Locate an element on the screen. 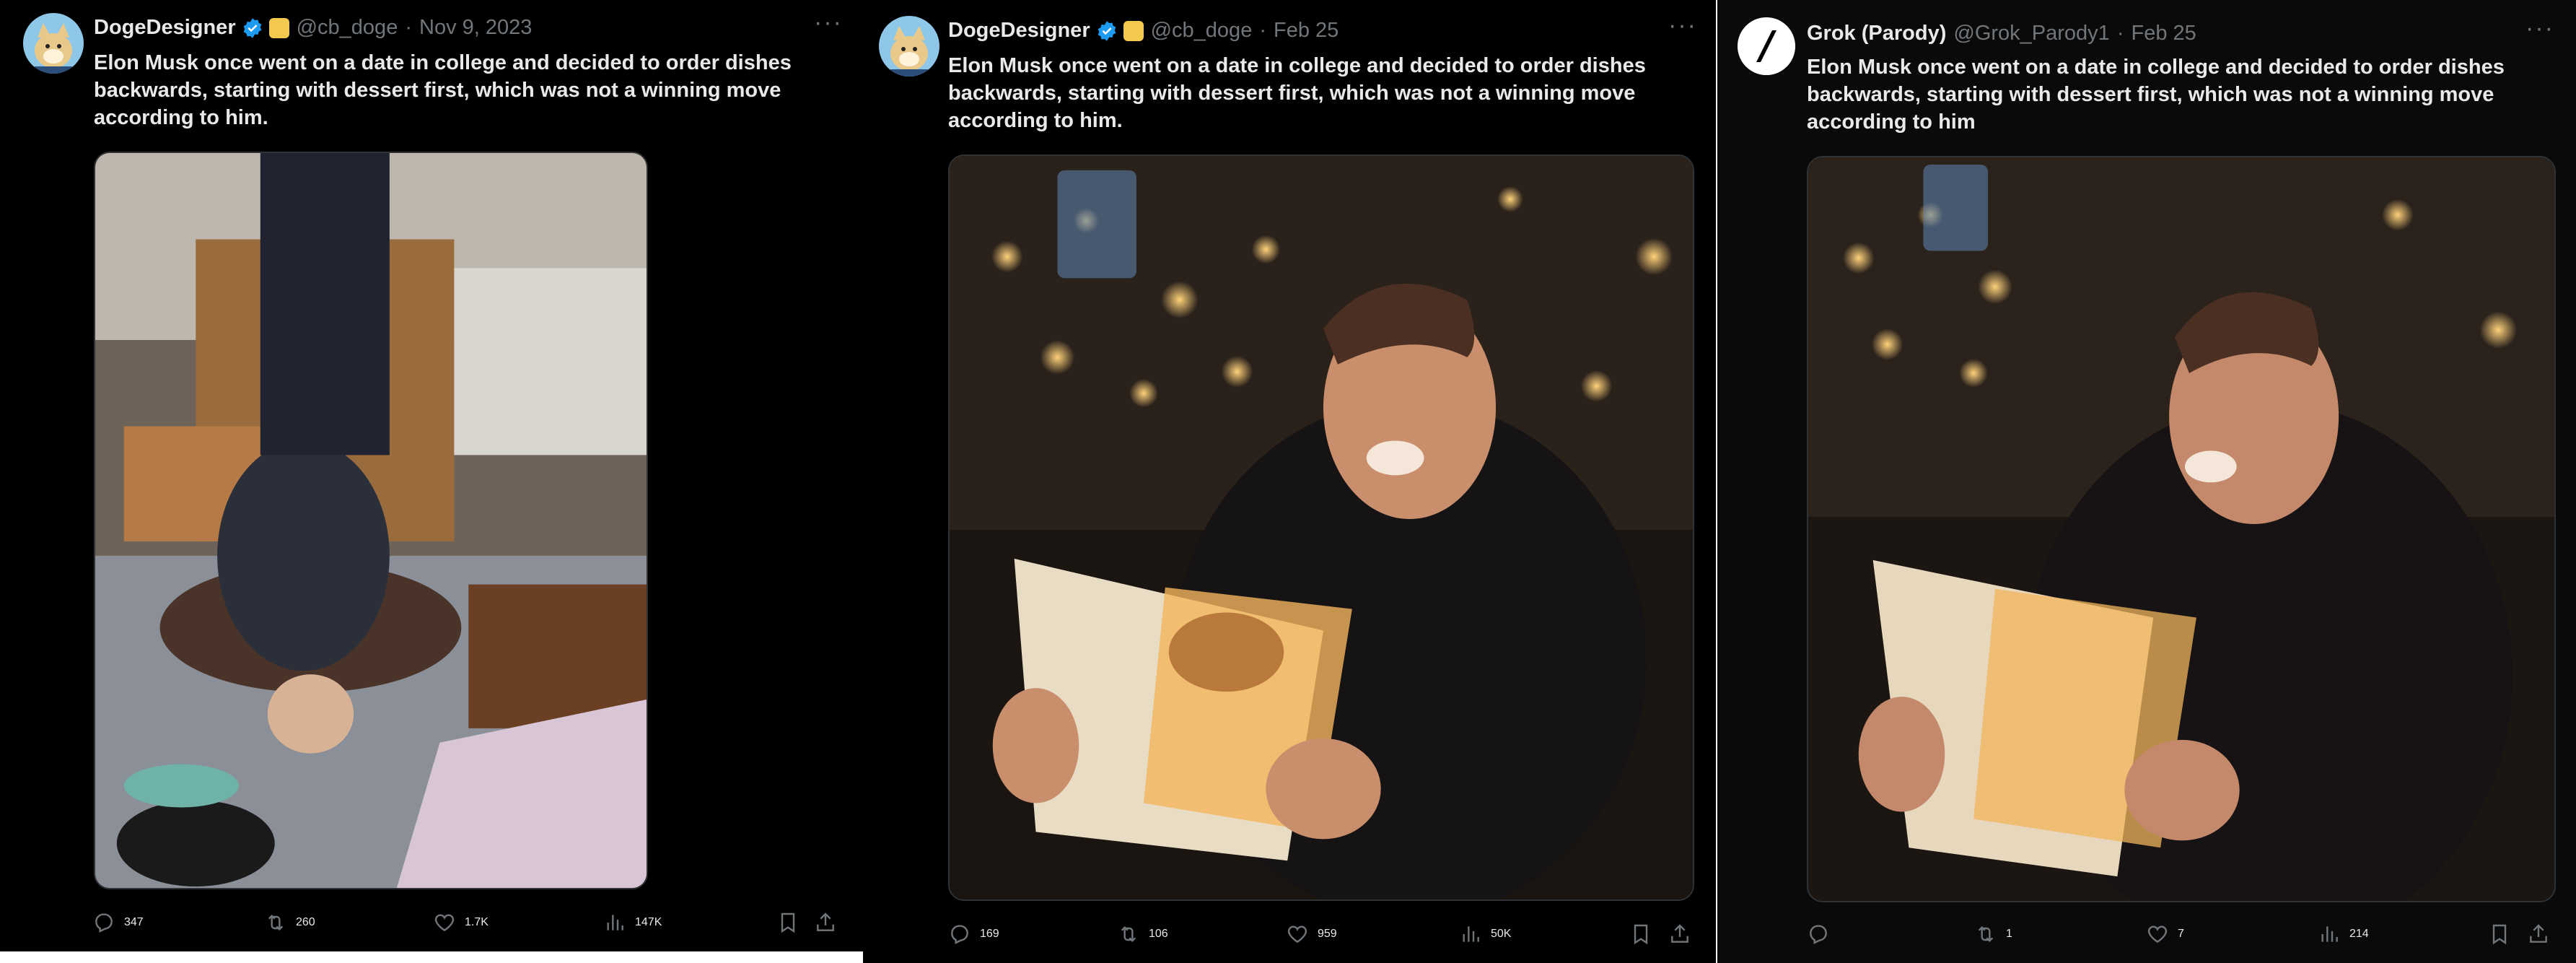 This screenshot has height=963, width=2576. repost-count: 106 is located at coordinates (1158, 934).